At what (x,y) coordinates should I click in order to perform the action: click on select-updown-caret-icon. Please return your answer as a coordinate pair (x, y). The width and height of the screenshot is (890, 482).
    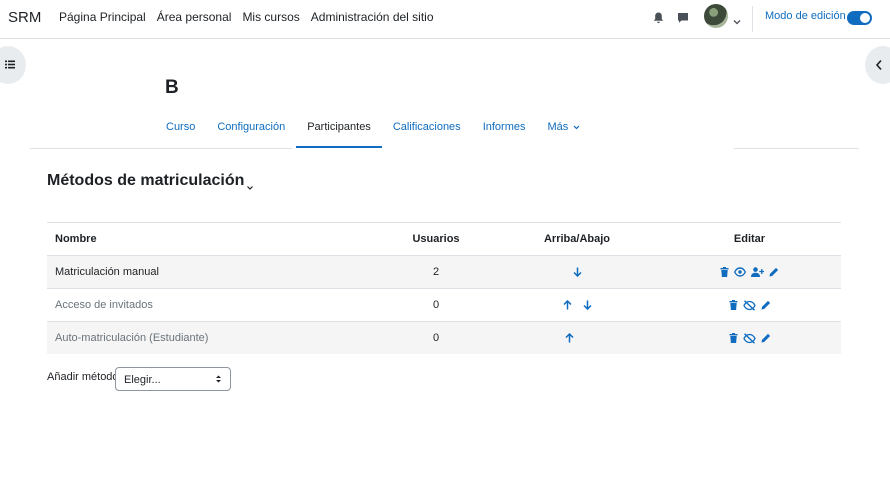
    Looking at the image, I should click on (218, 379).